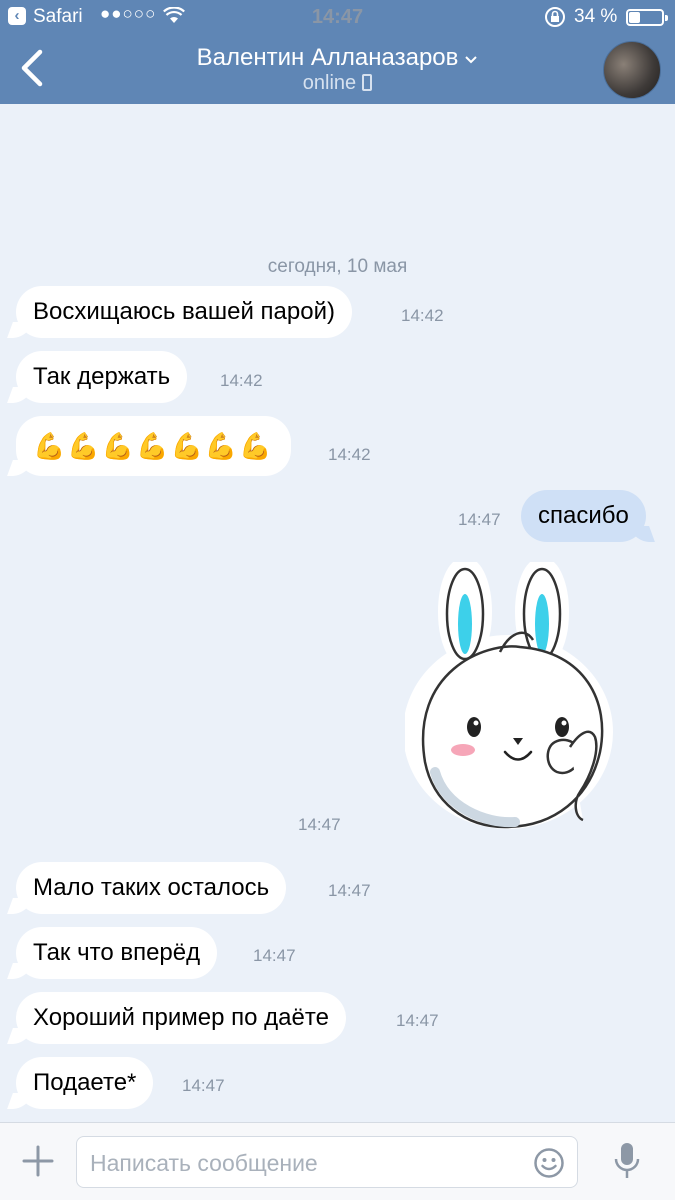 This screenshot has height=1200, width=675. What do you see at coordinates (153, 446) in the screenshot?
I see `message-bubble-incoming: 💪💪💪💪💪💪💪` at bounding box center [153, 446].